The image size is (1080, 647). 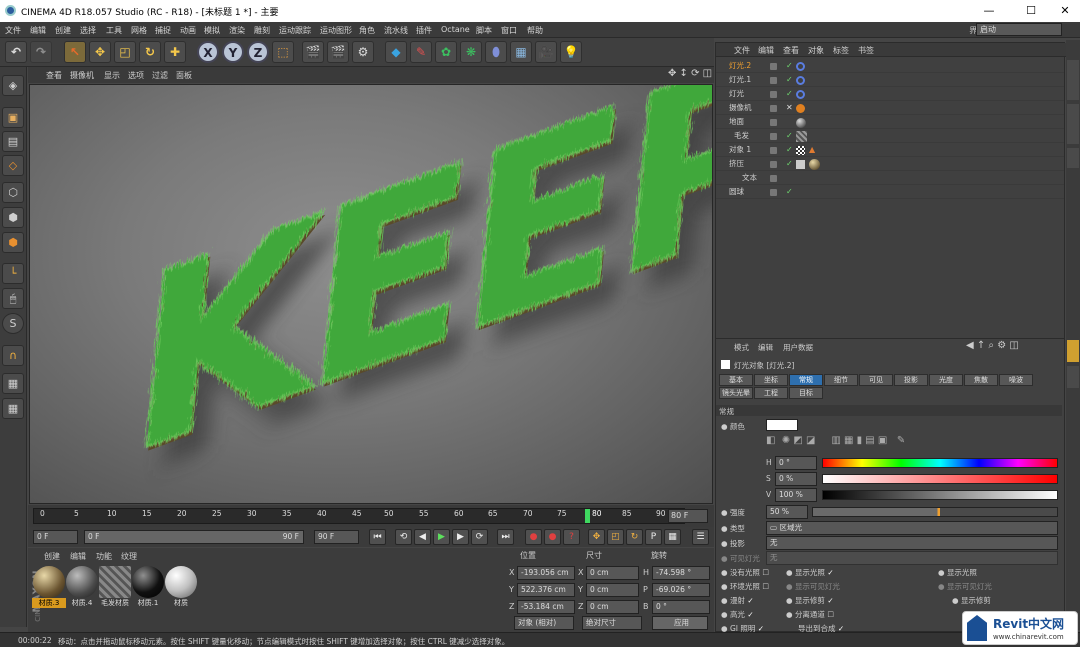 What do you see at coordinates (237, 30) in the screenshot?
I see `menu-render: 渲染` at bounding box center [237, 30].